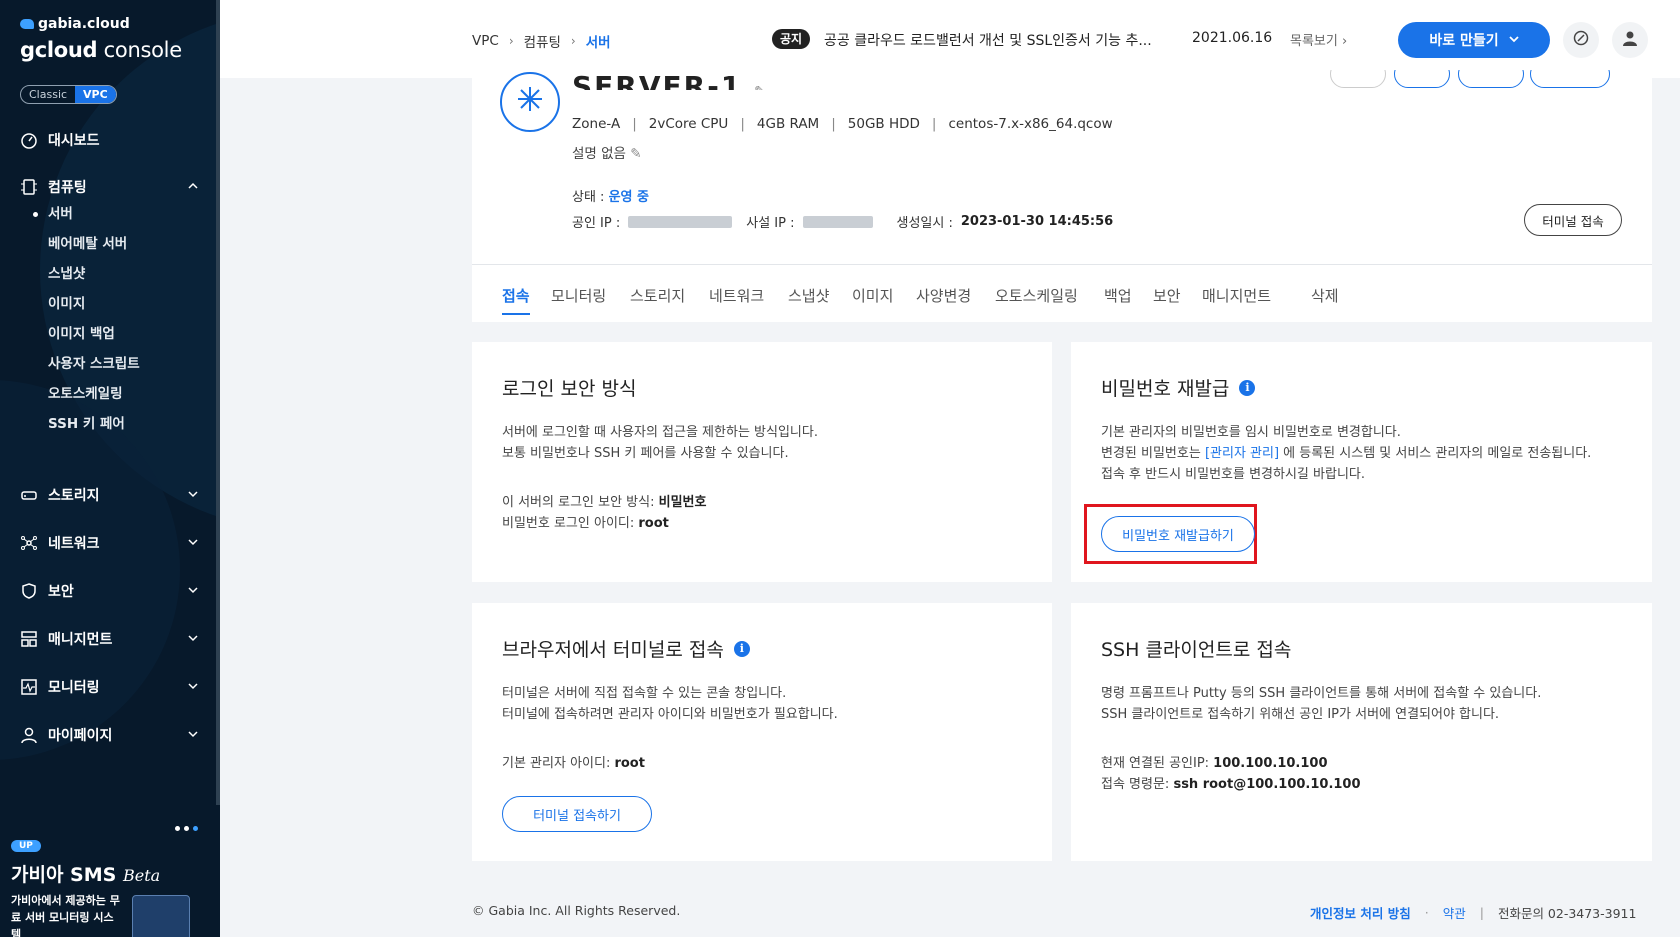 This screenshot has width=1680, height=937. Describe the element at coordinates (110, 735) in the screenshot. I see `nav-mypage: 마이페이지` at that location.